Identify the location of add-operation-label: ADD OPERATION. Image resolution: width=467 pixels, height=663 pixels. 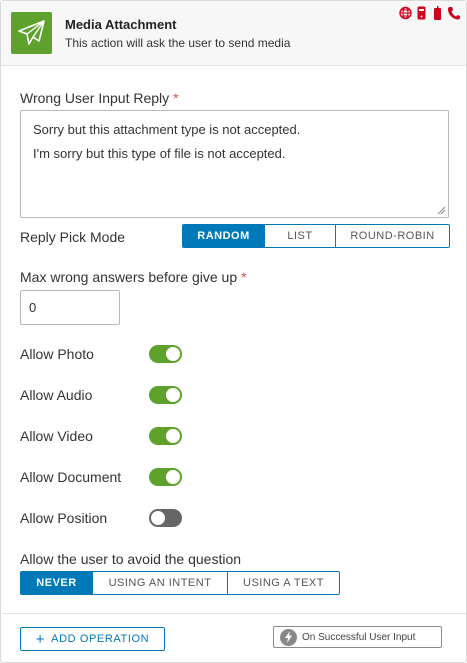
(100, 639).